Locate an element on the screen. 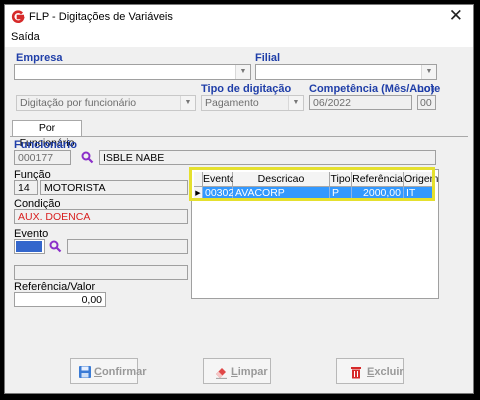  empresa-select: ▼ is located at coordinates (132, 72).